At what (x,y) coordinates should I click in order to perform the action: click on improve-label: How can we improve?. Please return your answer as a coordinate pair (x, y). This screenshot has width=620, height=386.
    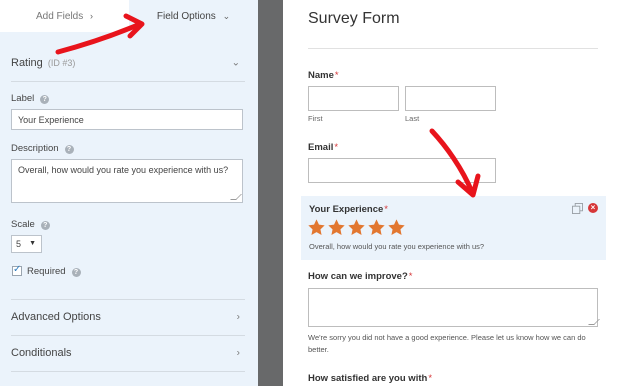
    Looking at the image, I should click on (358, 276).